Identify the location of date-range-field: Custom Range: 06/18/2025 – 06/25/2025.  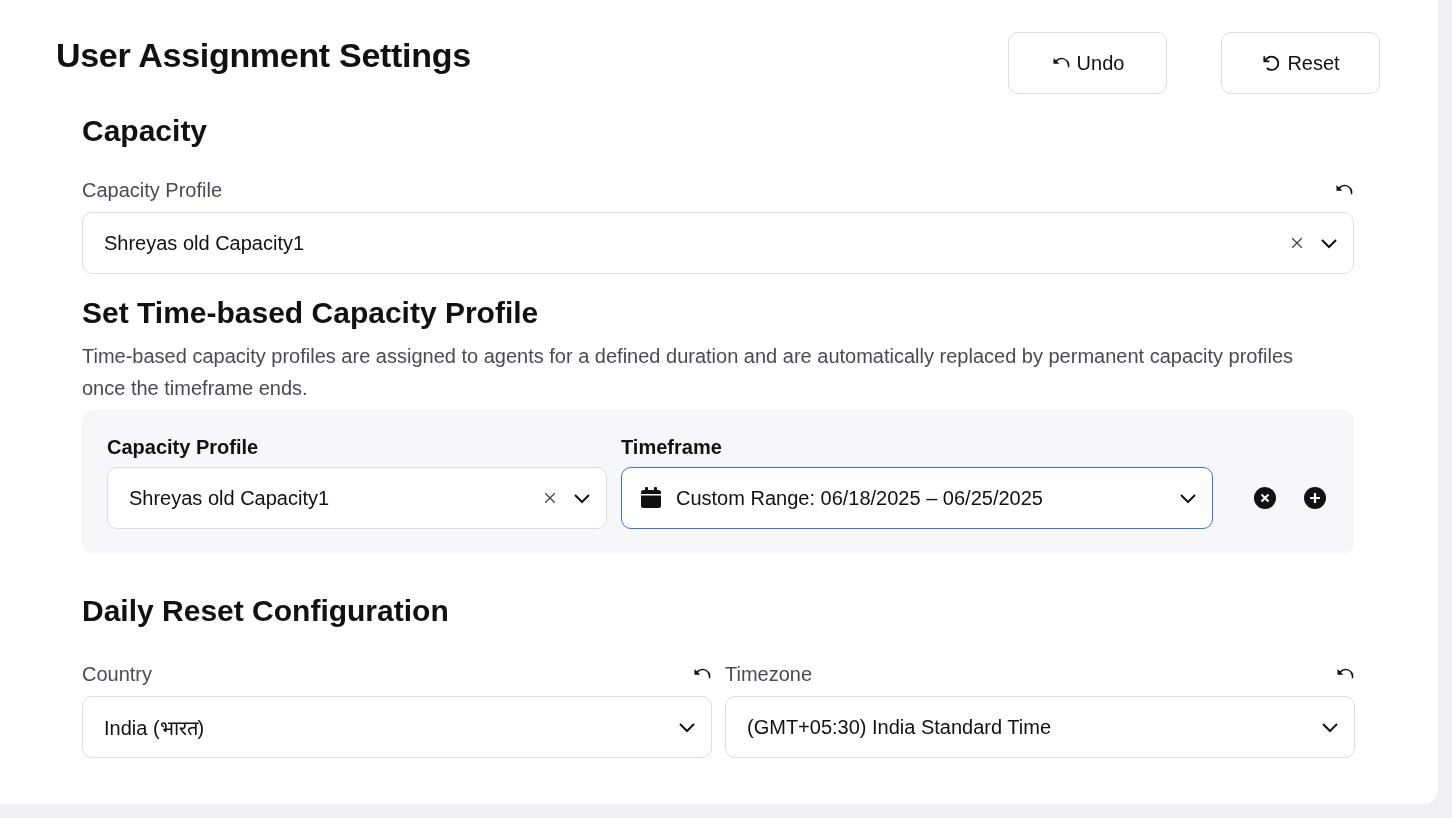
(917, 498).